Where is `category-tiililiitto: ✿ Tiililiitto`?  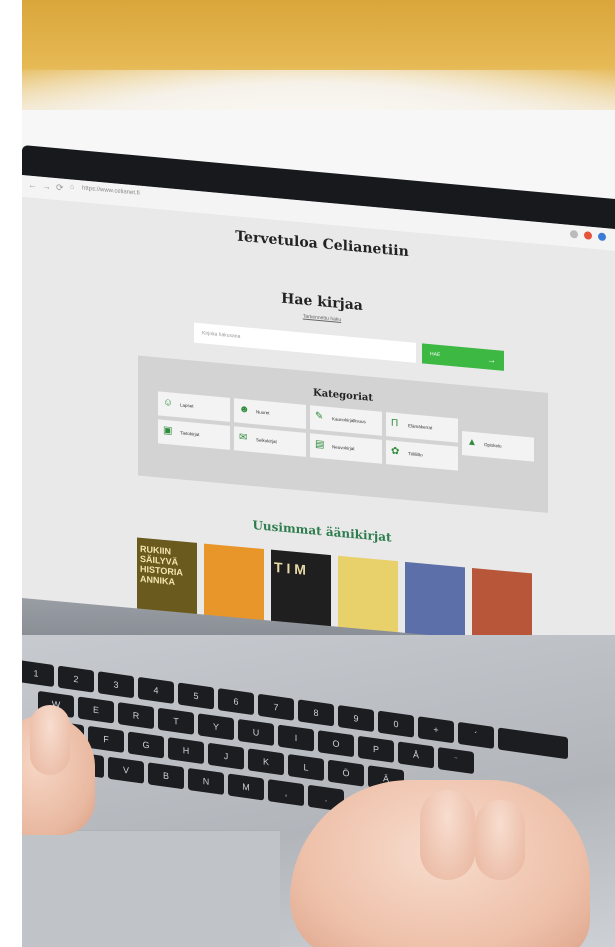
category-tiililiitto: ✿ Tiililiitto is located at coordinates (422, 455).